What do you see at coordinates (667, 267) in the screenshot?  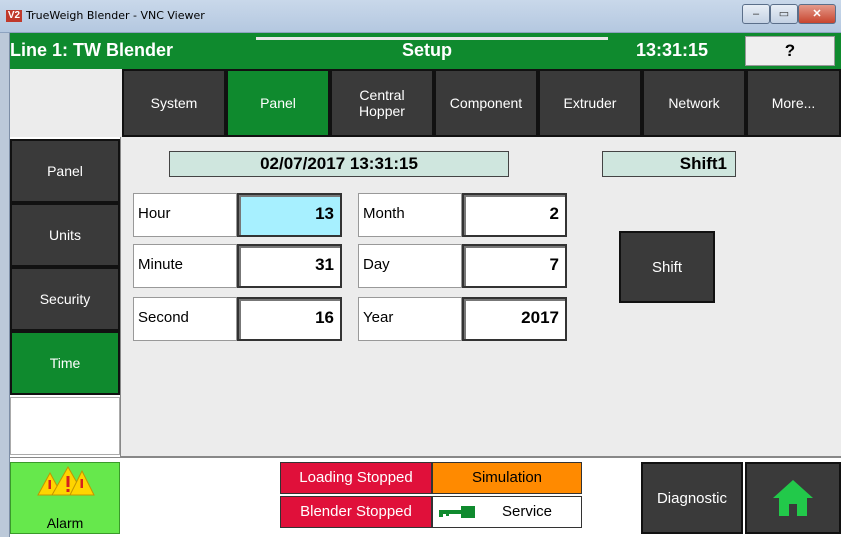 I see `shift-button: Shift` at bounding box center [667, 267].